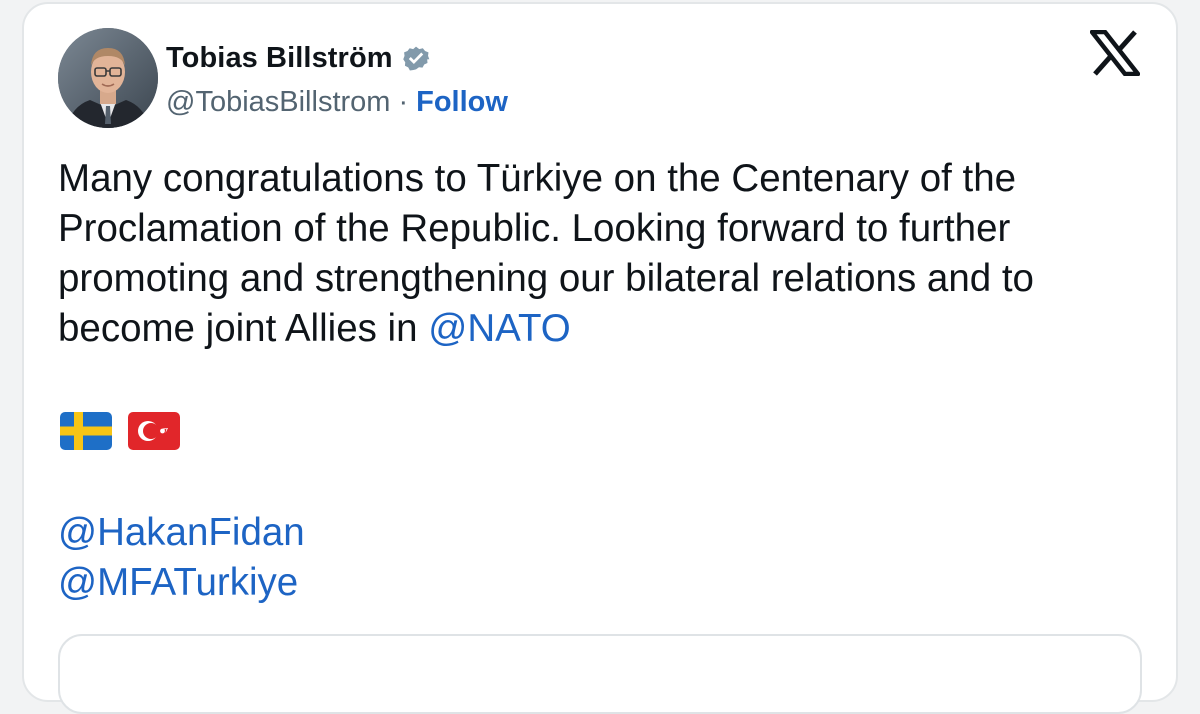  I want to click on author-handle: @TobiasBillstrom, so click(278, 102).